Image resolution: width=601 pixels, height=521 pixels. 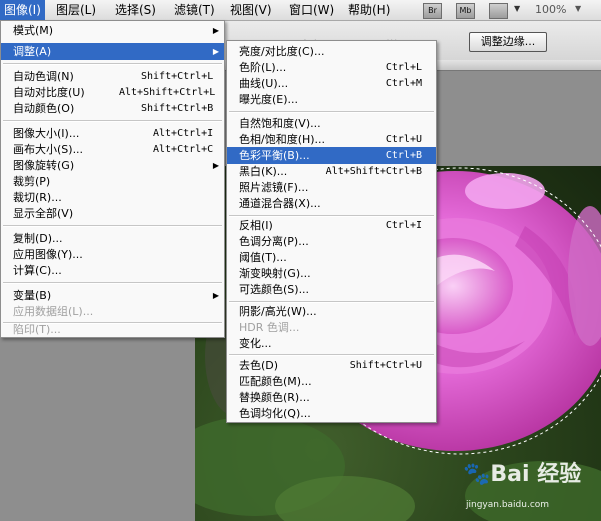 I want to click on menu-item-auto-color: 自动颜色(O) Shift+Ctrl+B, so click(x=112, y=108).